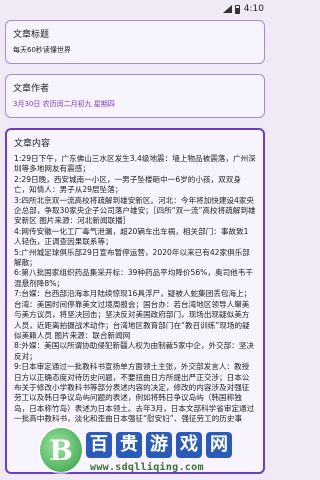  I want to click on author-card-value: 3月30日 农历闰二月初九 星期四, so click(64, 104).